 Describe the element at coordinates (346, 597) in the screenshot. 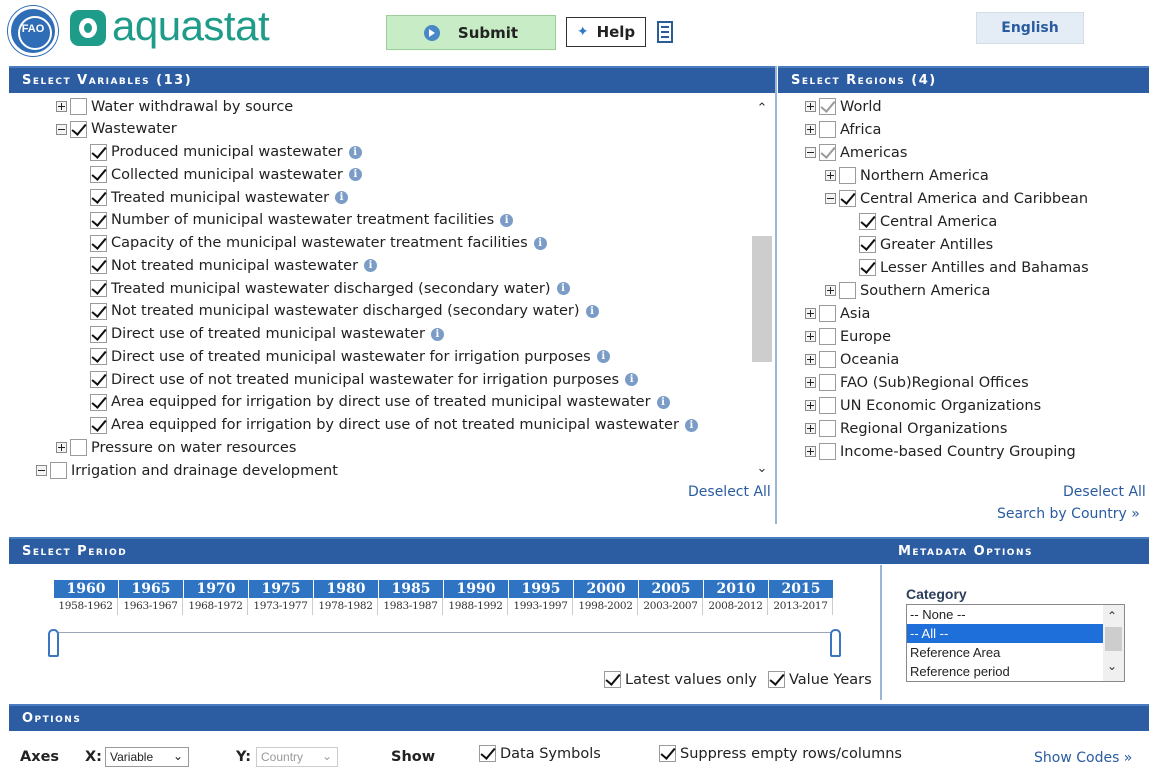

I see `period-column: 1980 1978-1982` at that location.